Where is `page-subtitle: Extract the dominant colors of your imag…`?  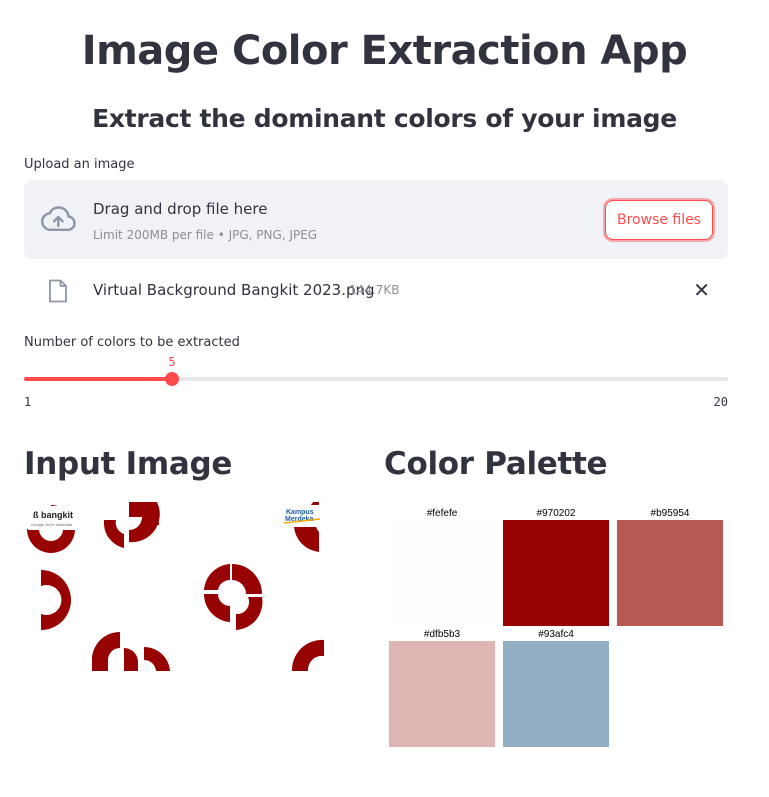 page-subtitle: Extract the dominant colors of your imag… is located at coordinates (384, 118).